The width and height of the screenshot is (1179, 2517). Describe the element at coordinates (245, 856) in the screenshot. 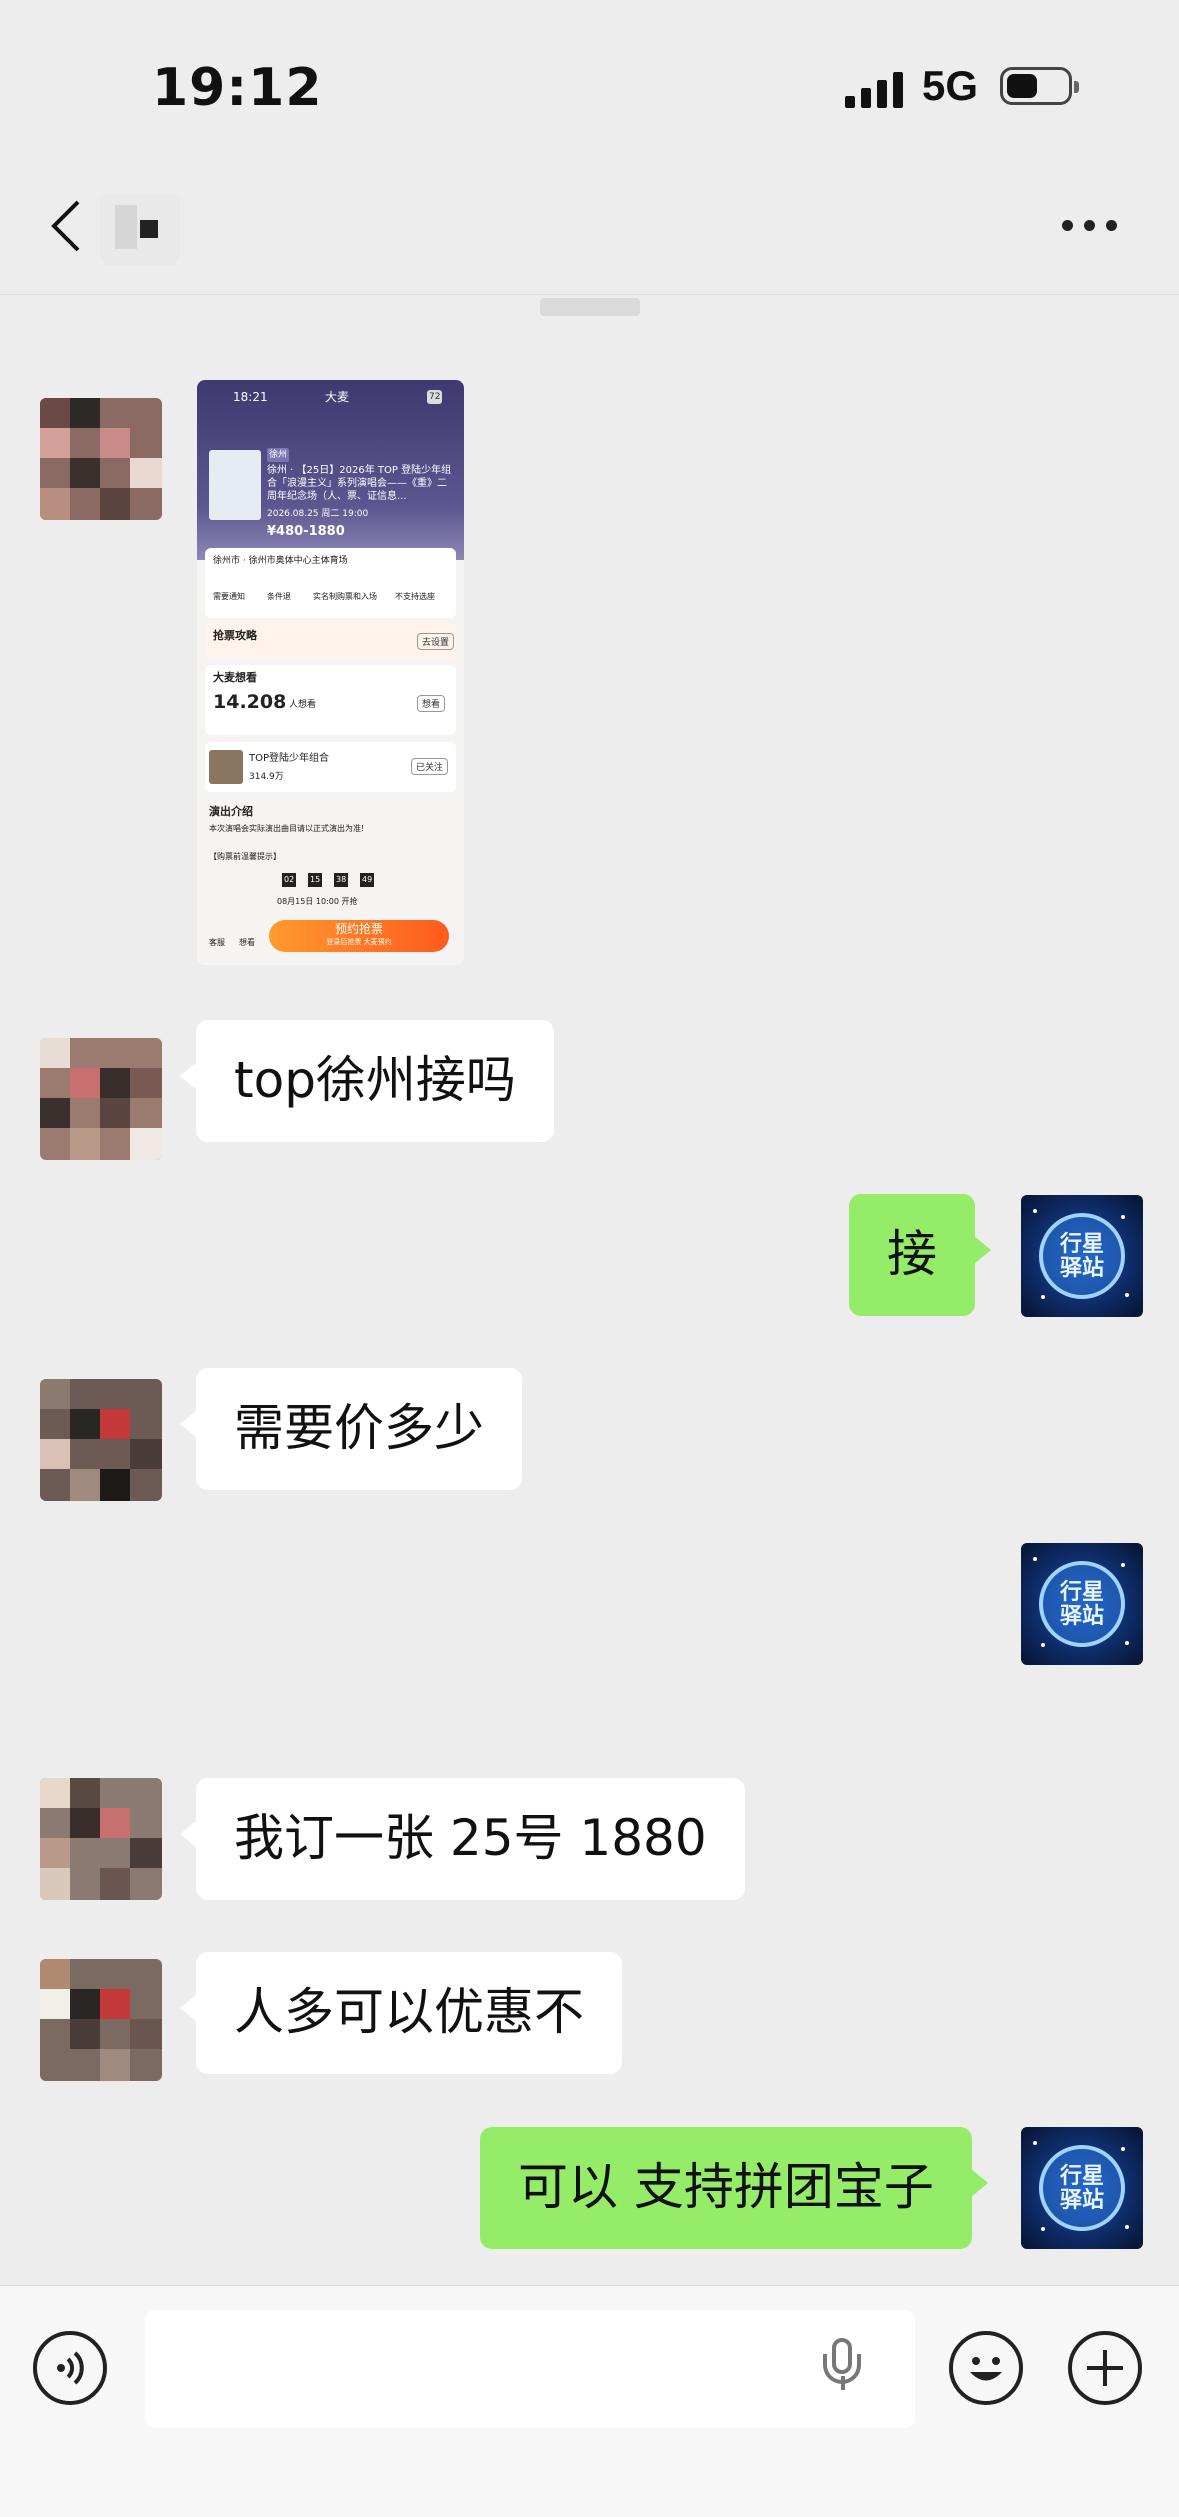

I see `thumb-notice: 【购票前温馨提示】` at that location.